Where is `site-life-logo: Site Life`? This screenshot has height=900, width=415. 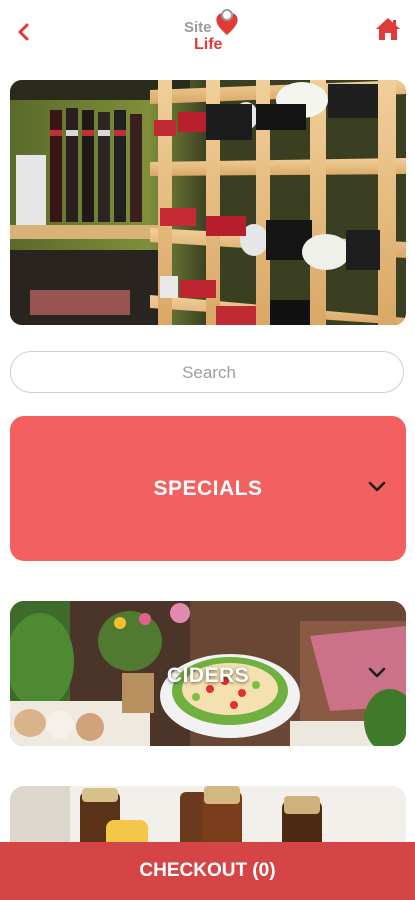 site-life-logo: Site Life is located at coordinates (211, 30).